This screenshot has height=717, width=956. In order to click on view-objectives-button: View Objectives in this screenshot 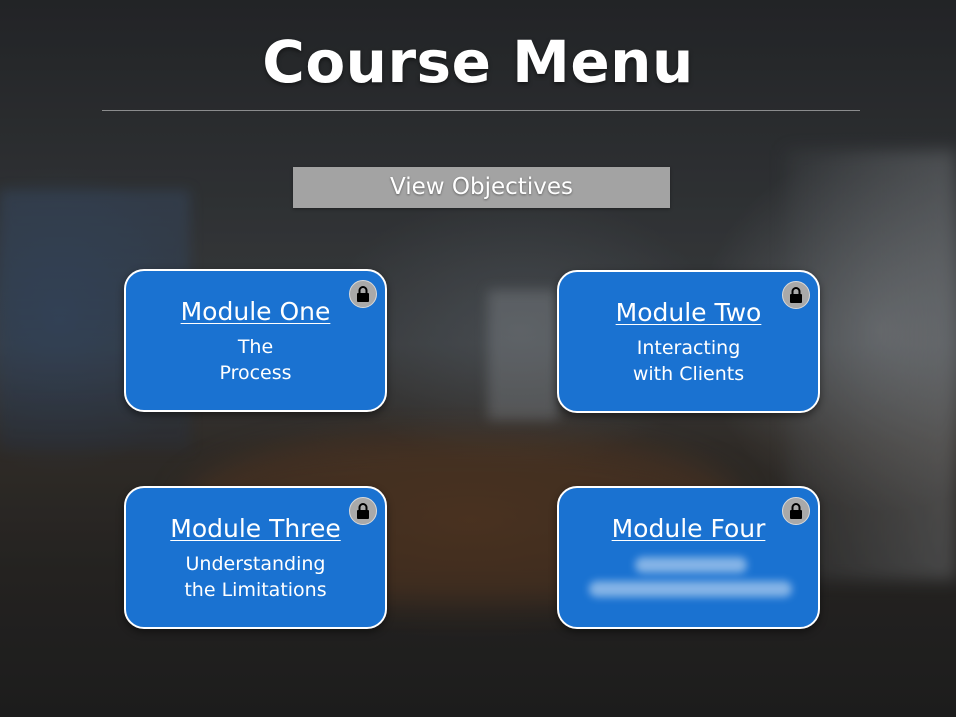, I will do `click(481, 187)`.